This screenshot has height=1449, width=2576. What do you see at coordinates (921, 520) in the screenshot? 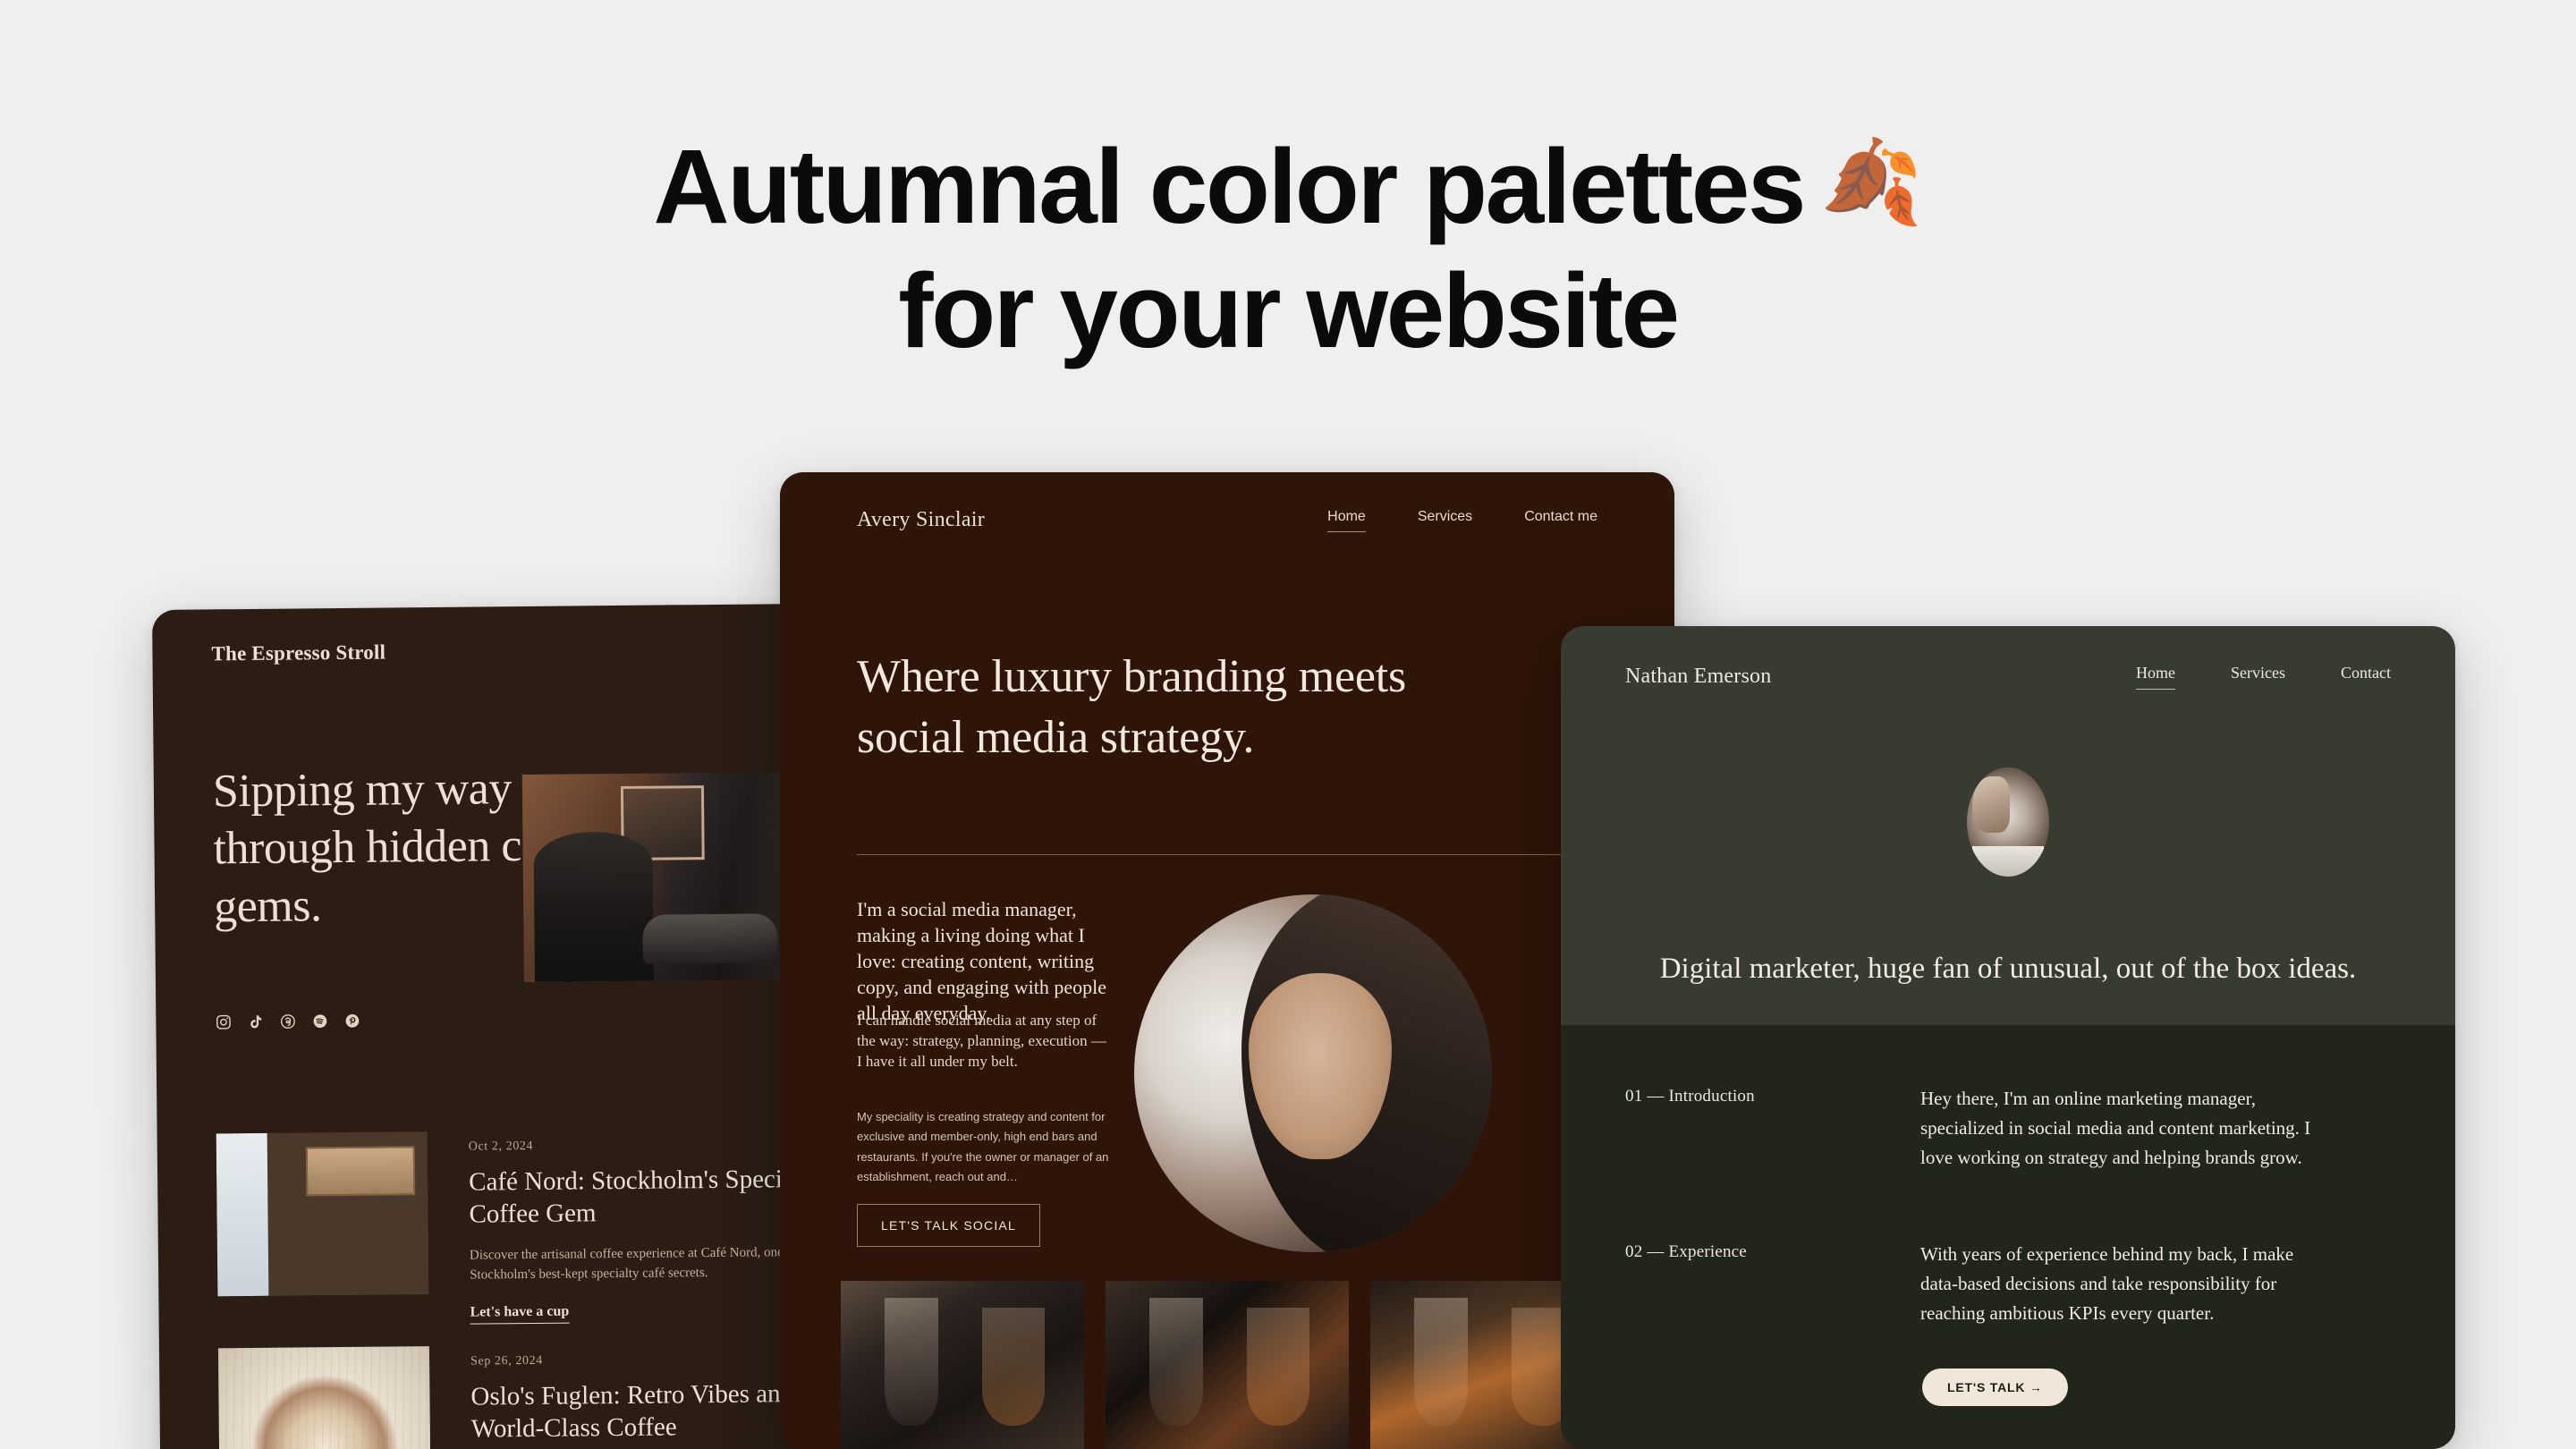
I see `avery-brand: Avery Sinclair` at bounding box center [921, 520].